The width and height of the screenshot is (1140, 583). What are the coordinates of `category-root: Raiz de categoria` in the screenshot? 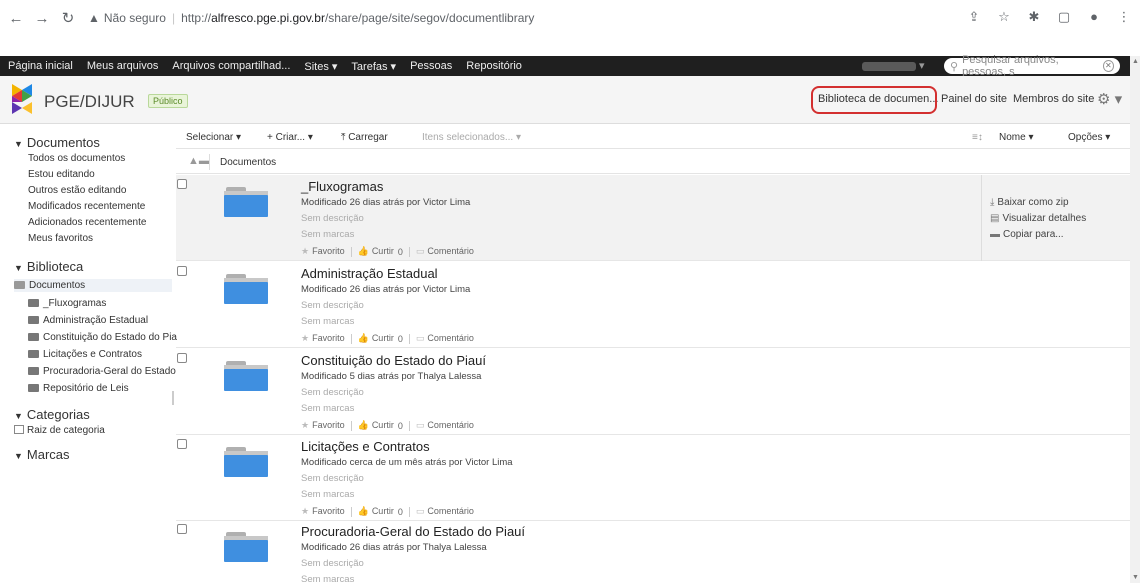 It's located at (59, 430).